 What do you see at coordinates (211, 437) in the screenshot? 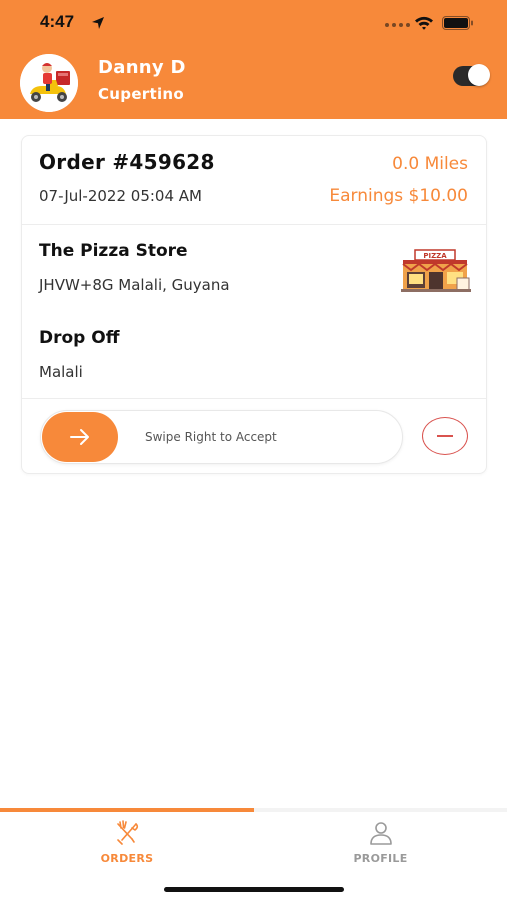
I see `swipe-instruction: Swipe Right to Accept` at bounding box center [211, 437].